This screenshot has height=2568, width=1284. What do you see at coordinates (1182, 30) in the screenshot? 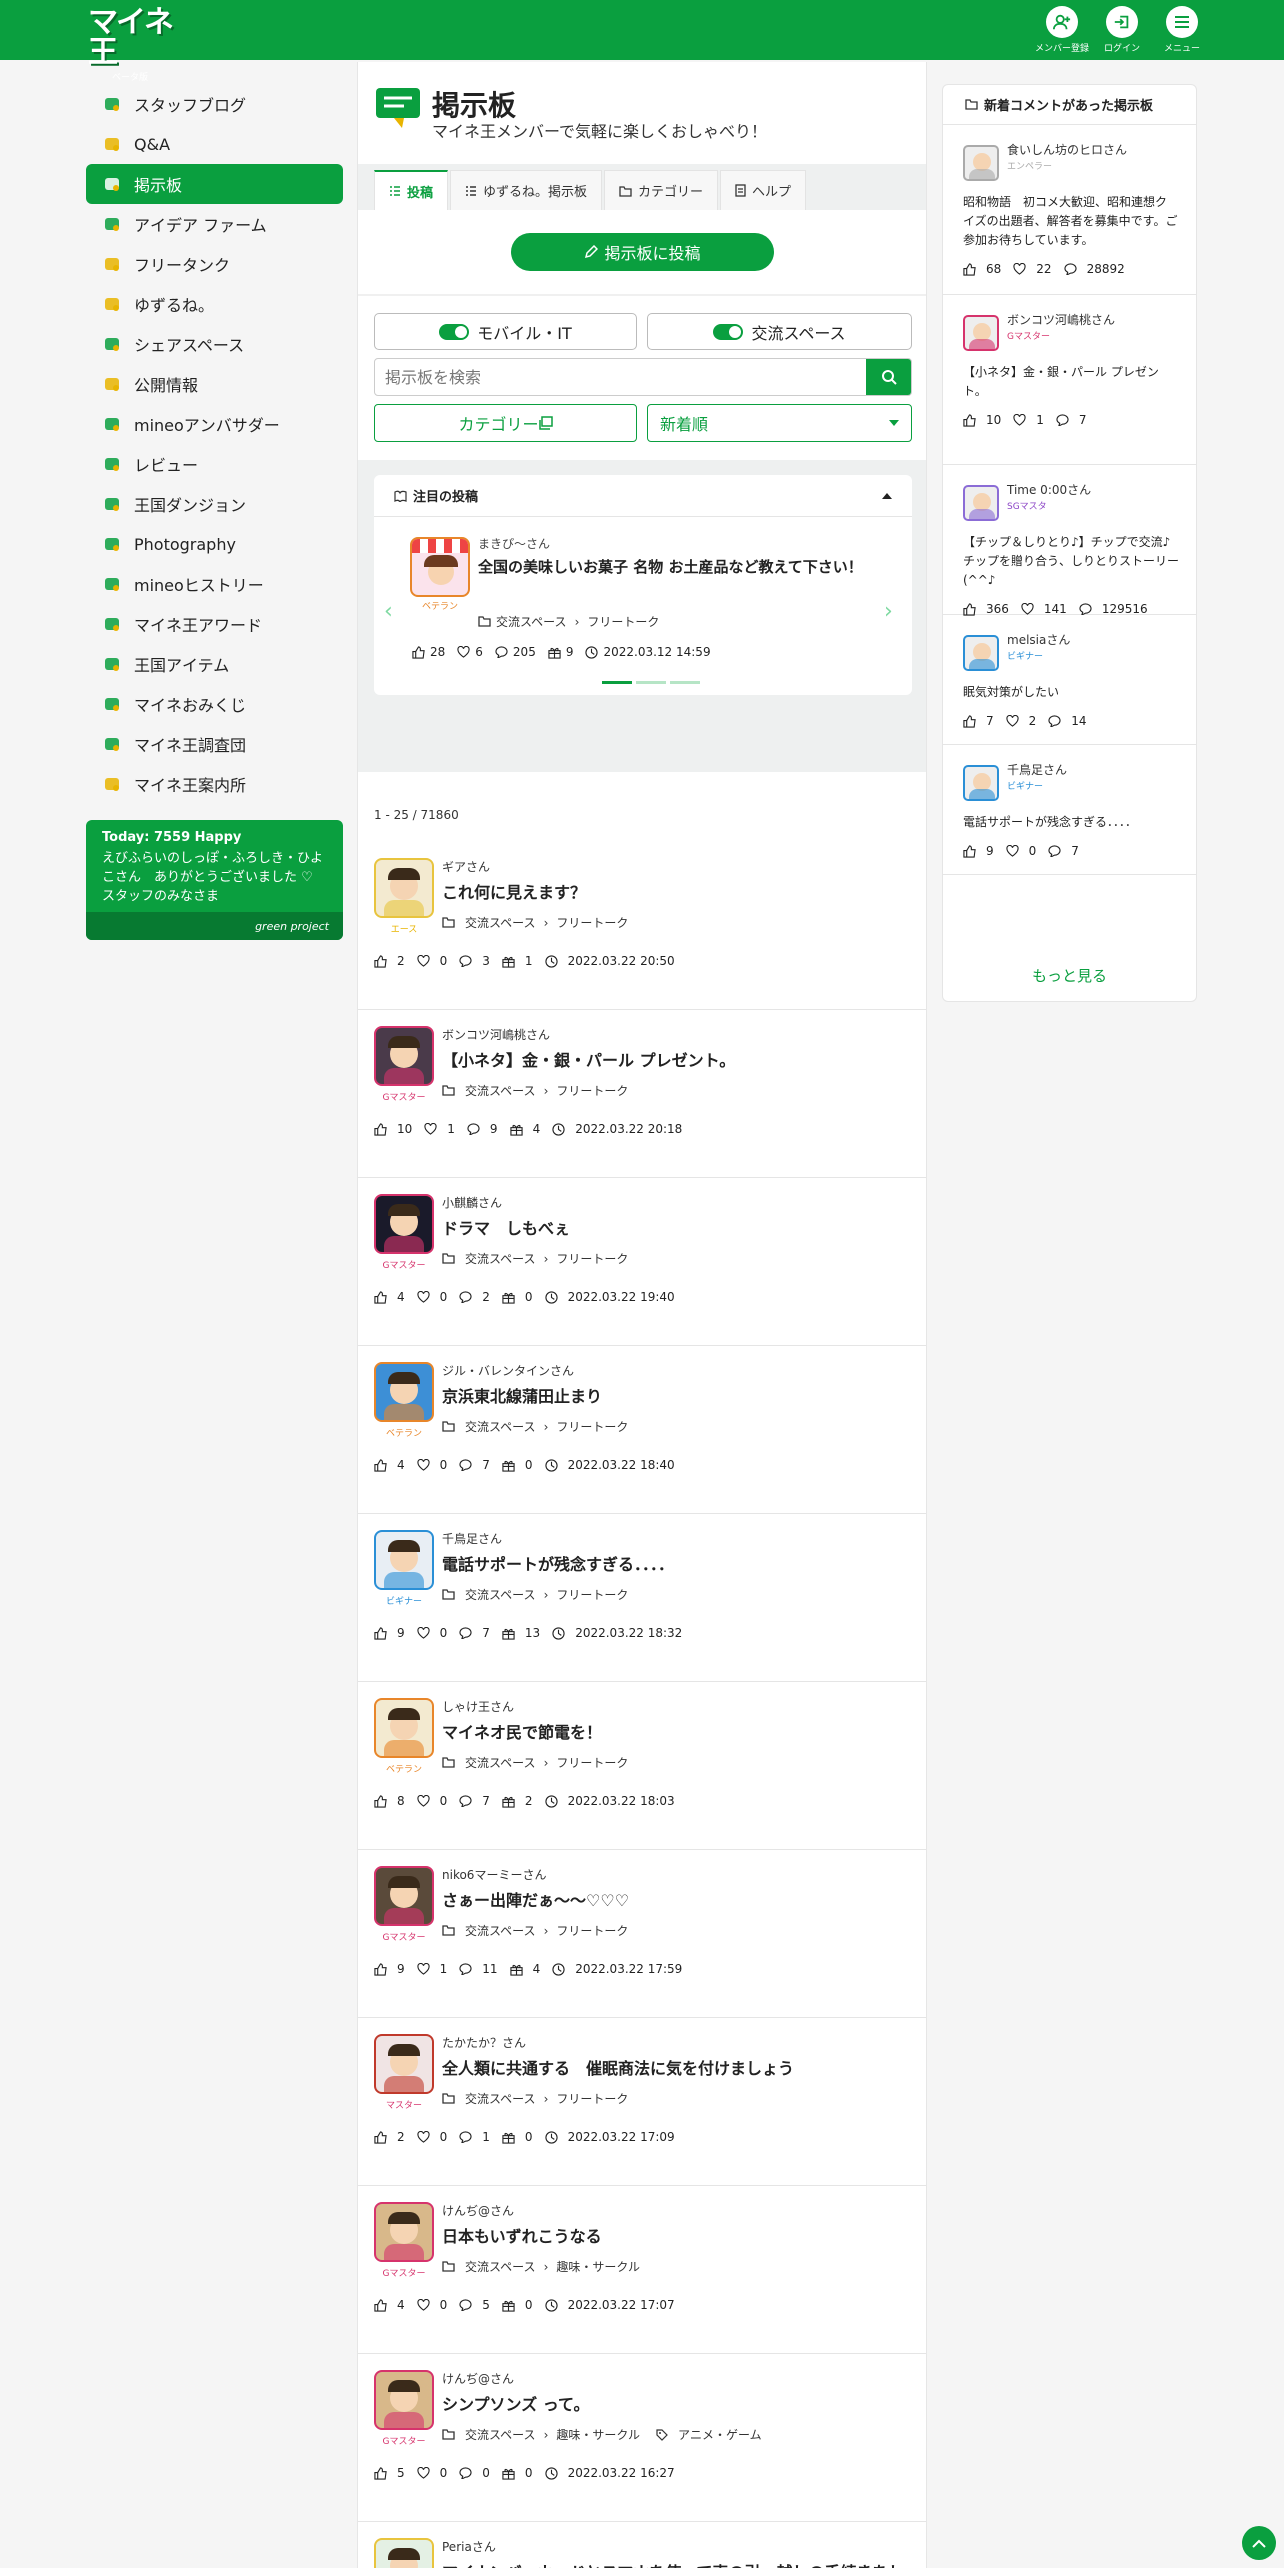
I see `menu-button: メニュー` at bounding box center [1182, 30].